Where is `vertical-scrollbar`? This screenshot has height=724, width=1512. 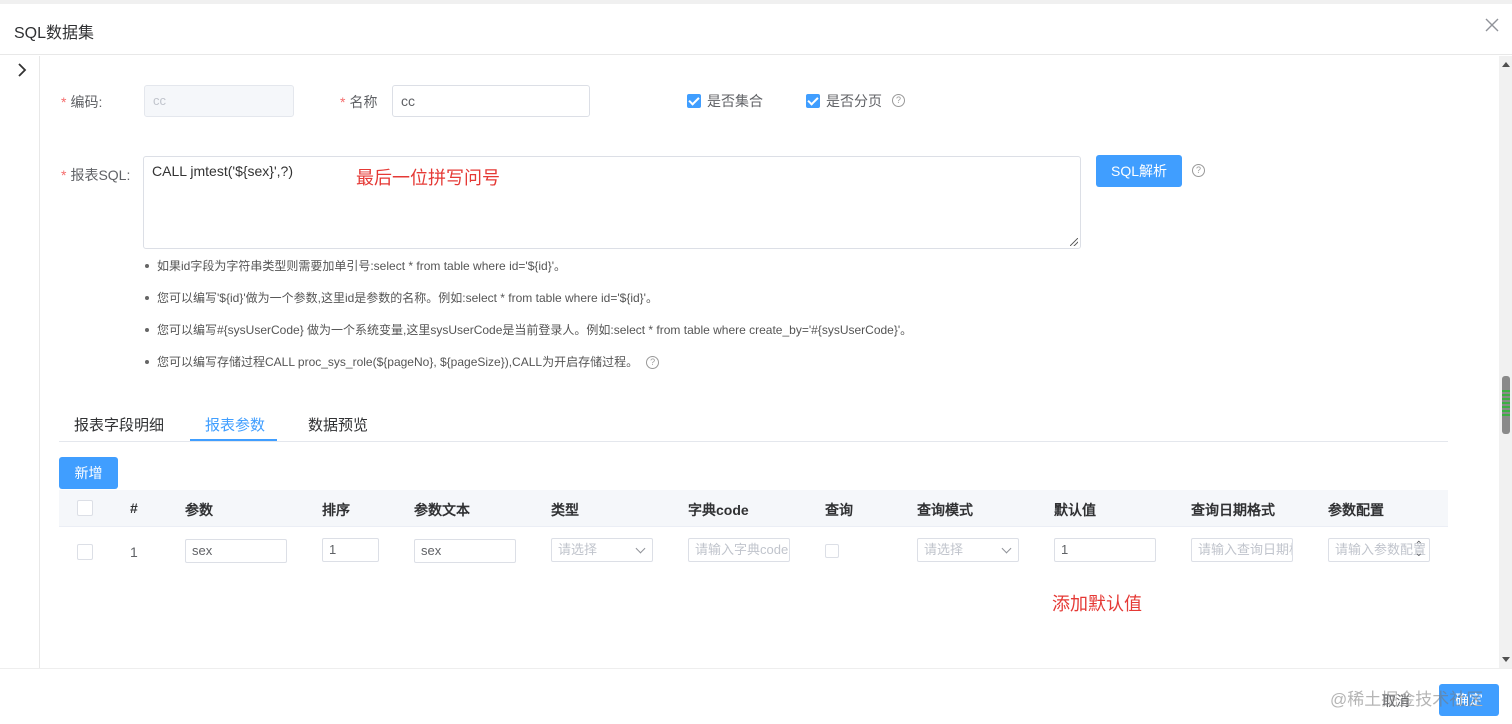
vertical-scrollbar is located at coordinates (1505, 362).